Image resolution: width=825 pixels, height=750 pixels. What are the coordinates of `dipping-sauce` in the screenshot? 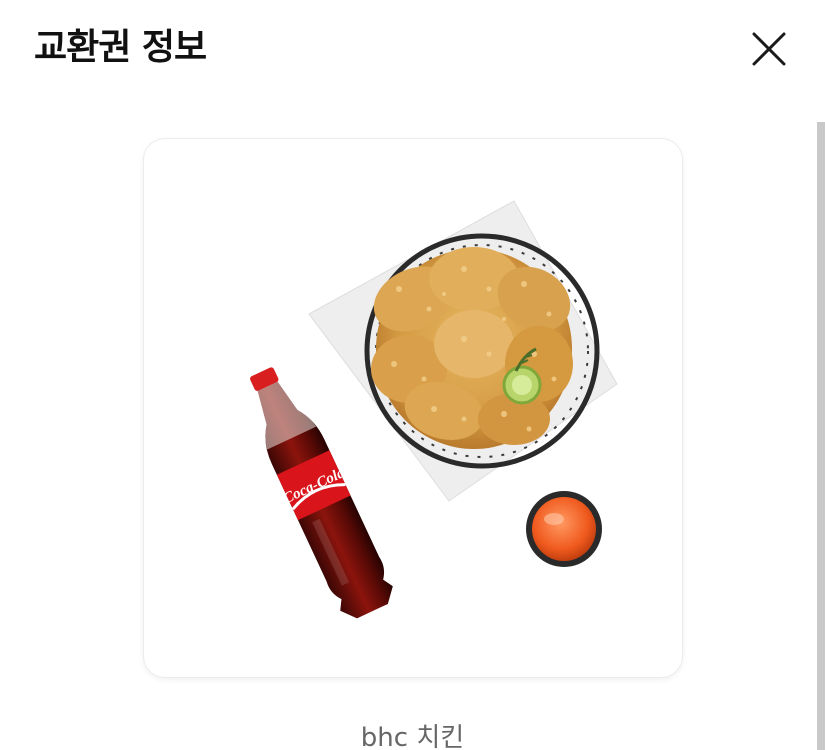 It's located at (564, 529).